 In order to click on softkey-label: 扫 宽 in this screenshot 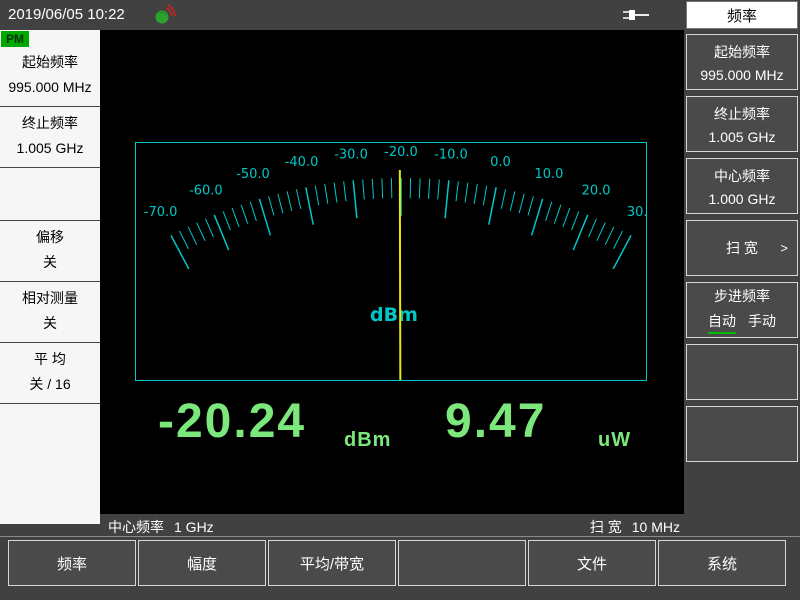, I will do `click(742, 248)`.